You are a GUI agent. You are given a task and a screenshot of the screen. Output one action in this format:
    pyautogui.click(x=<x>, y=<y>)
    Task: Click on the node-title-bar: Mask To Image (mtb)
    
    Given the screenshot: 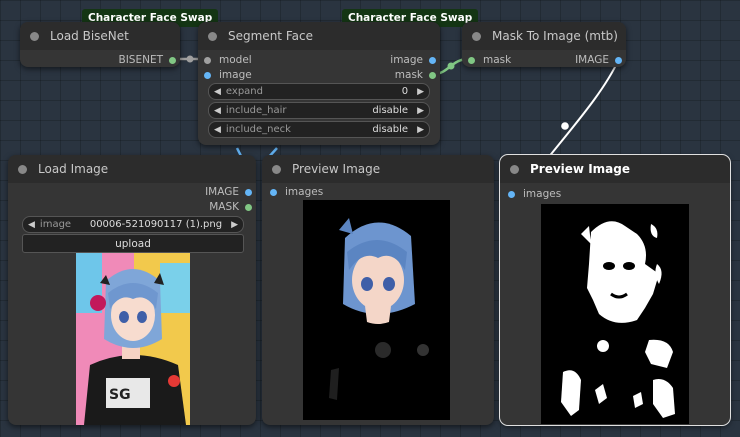 What is the action you would take?
    pyautogui.click(x=544, y=36)
    